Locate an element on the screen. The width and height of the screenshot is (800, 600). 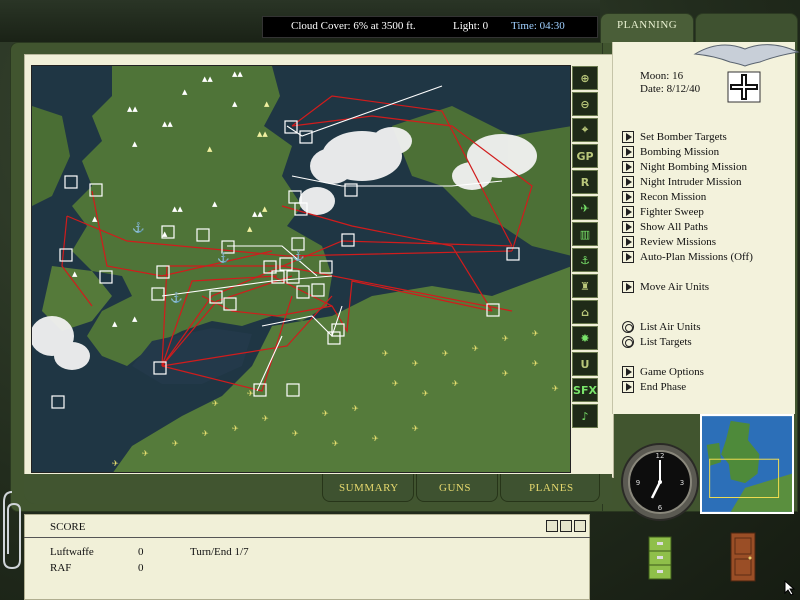
restore-button is located at coordinates (566, 526).